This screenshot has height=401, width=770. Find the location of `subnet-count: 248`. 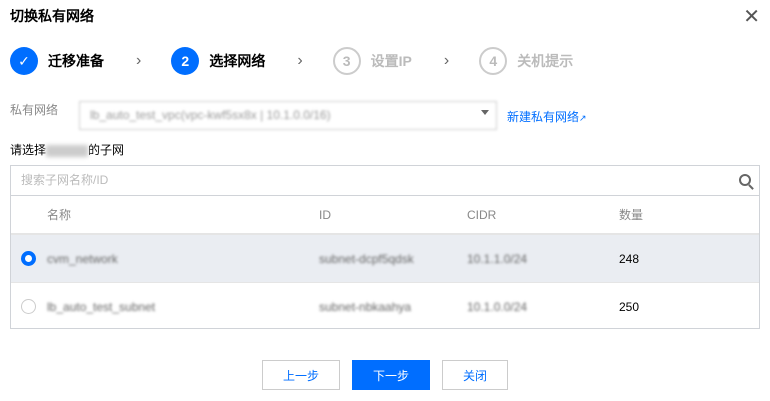

subnet-count: 248 is located at coordinates (629, 258).